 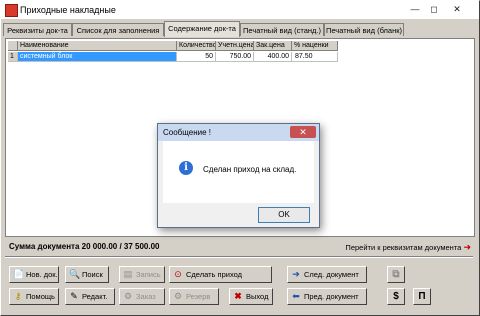 I want to click on search-button: 🔍 Поиск, so click(x=87, y=274).